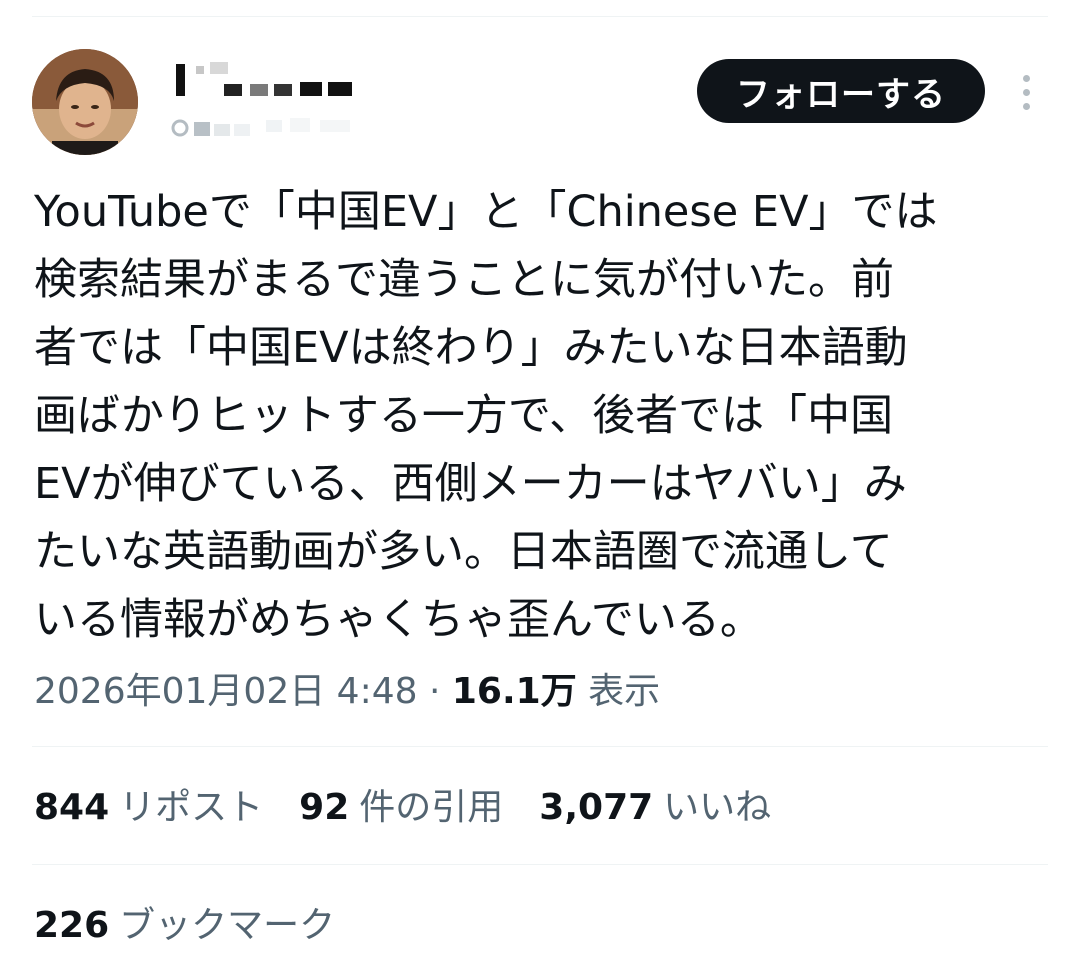 The height and width of the screenshot is (966, 1080). I want to click on bookmarks-count: 226, so click(72, 925).